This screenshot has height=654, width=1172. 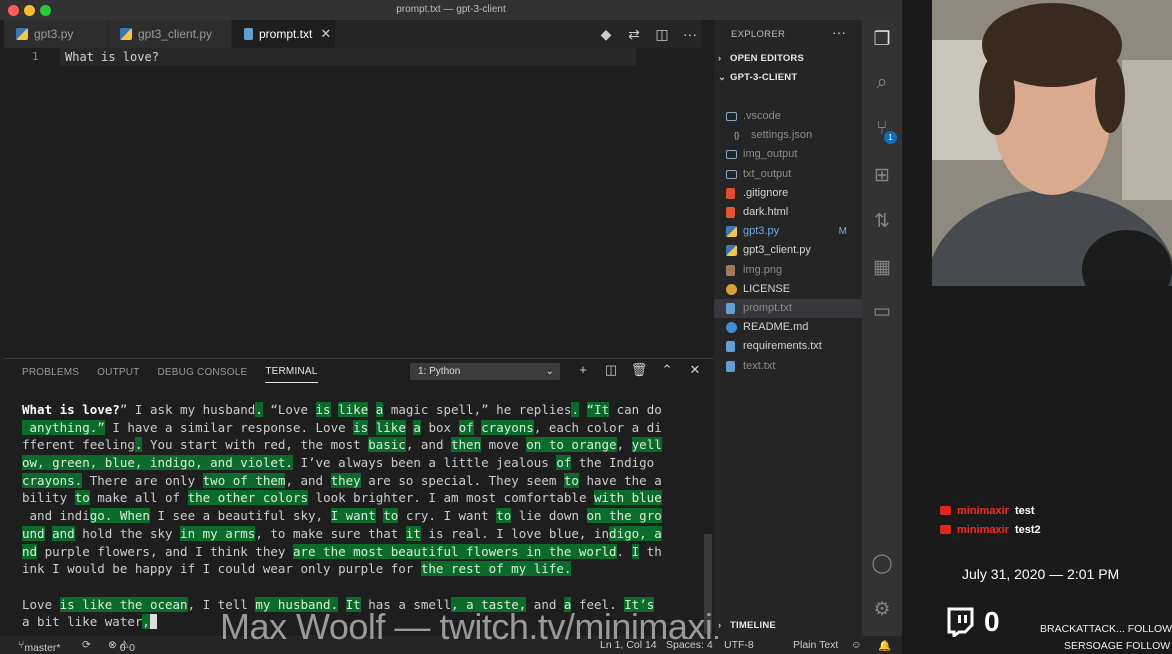 I want to click on terminal-text: ” I ask my husband, so click(x=187, y=409).